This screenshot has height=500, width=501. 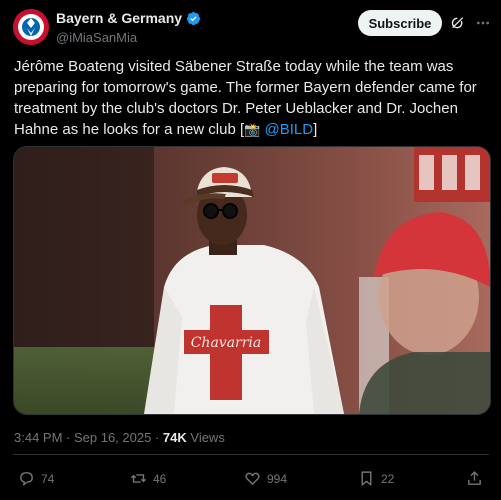 What do you see at coordinates (315, 129) in the screenshot?
I see `tweet-text-end: ]` at bounding box center [315, 129].